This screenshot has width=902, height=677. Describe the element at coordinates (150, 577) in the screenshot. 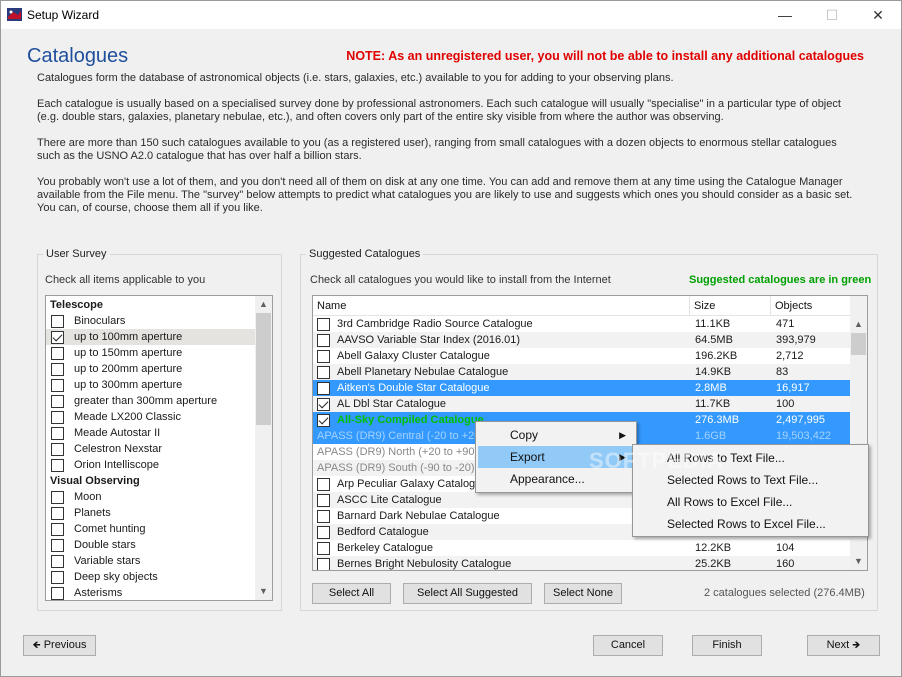

I see `survey-item: Deep sky objects` at that location.